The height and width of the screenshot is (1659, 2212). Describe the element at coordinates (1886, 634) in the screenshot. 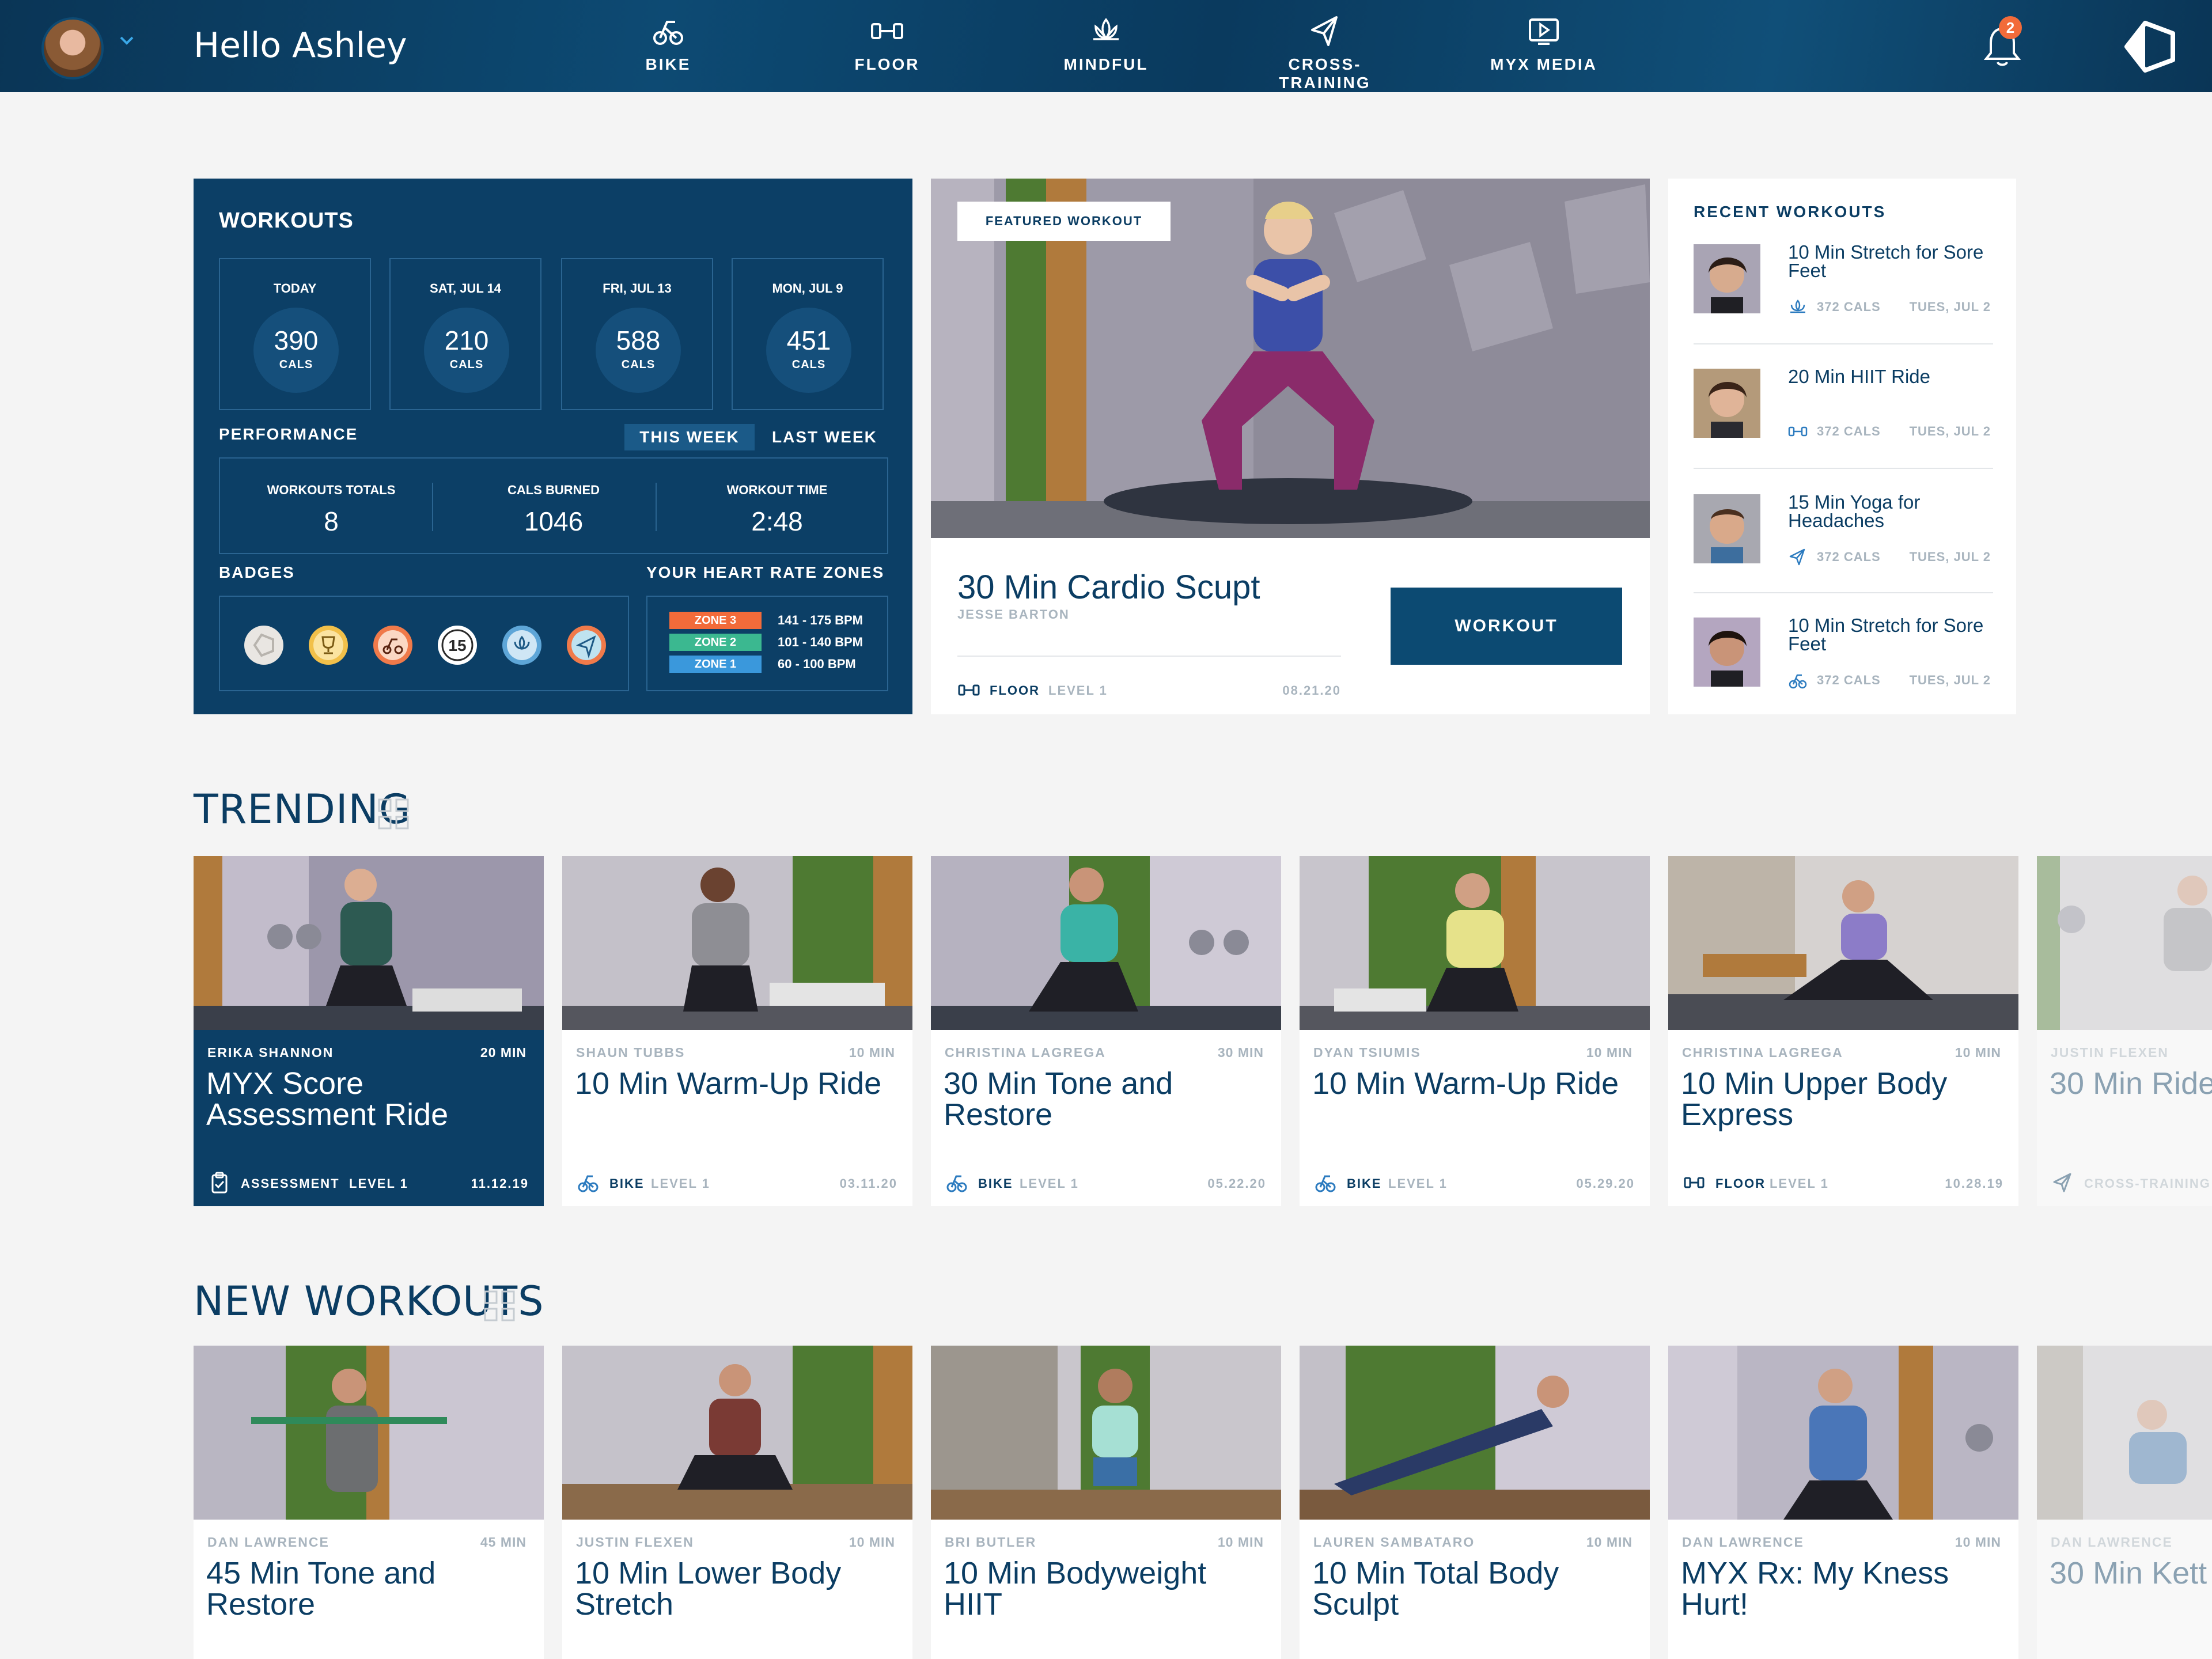

I see `recent-item-name: 10 Min Stretch for Sore Feet` at that location.